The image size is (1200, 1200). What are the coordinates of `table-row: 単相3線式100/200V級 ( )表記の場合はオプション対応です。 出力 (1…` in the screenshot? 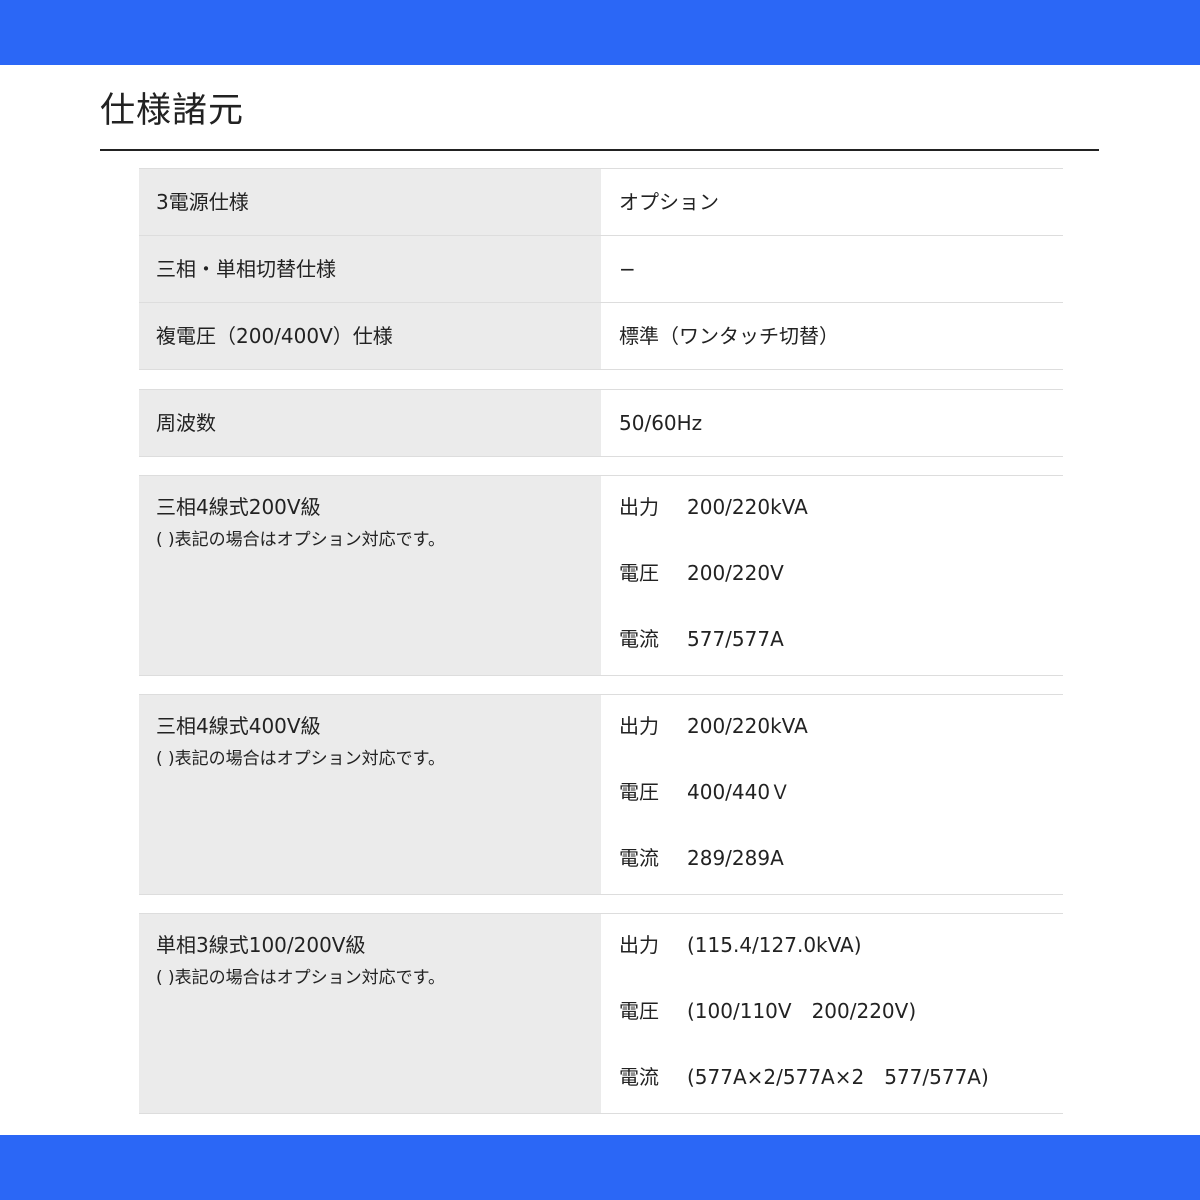 It's located at (601, 1014).